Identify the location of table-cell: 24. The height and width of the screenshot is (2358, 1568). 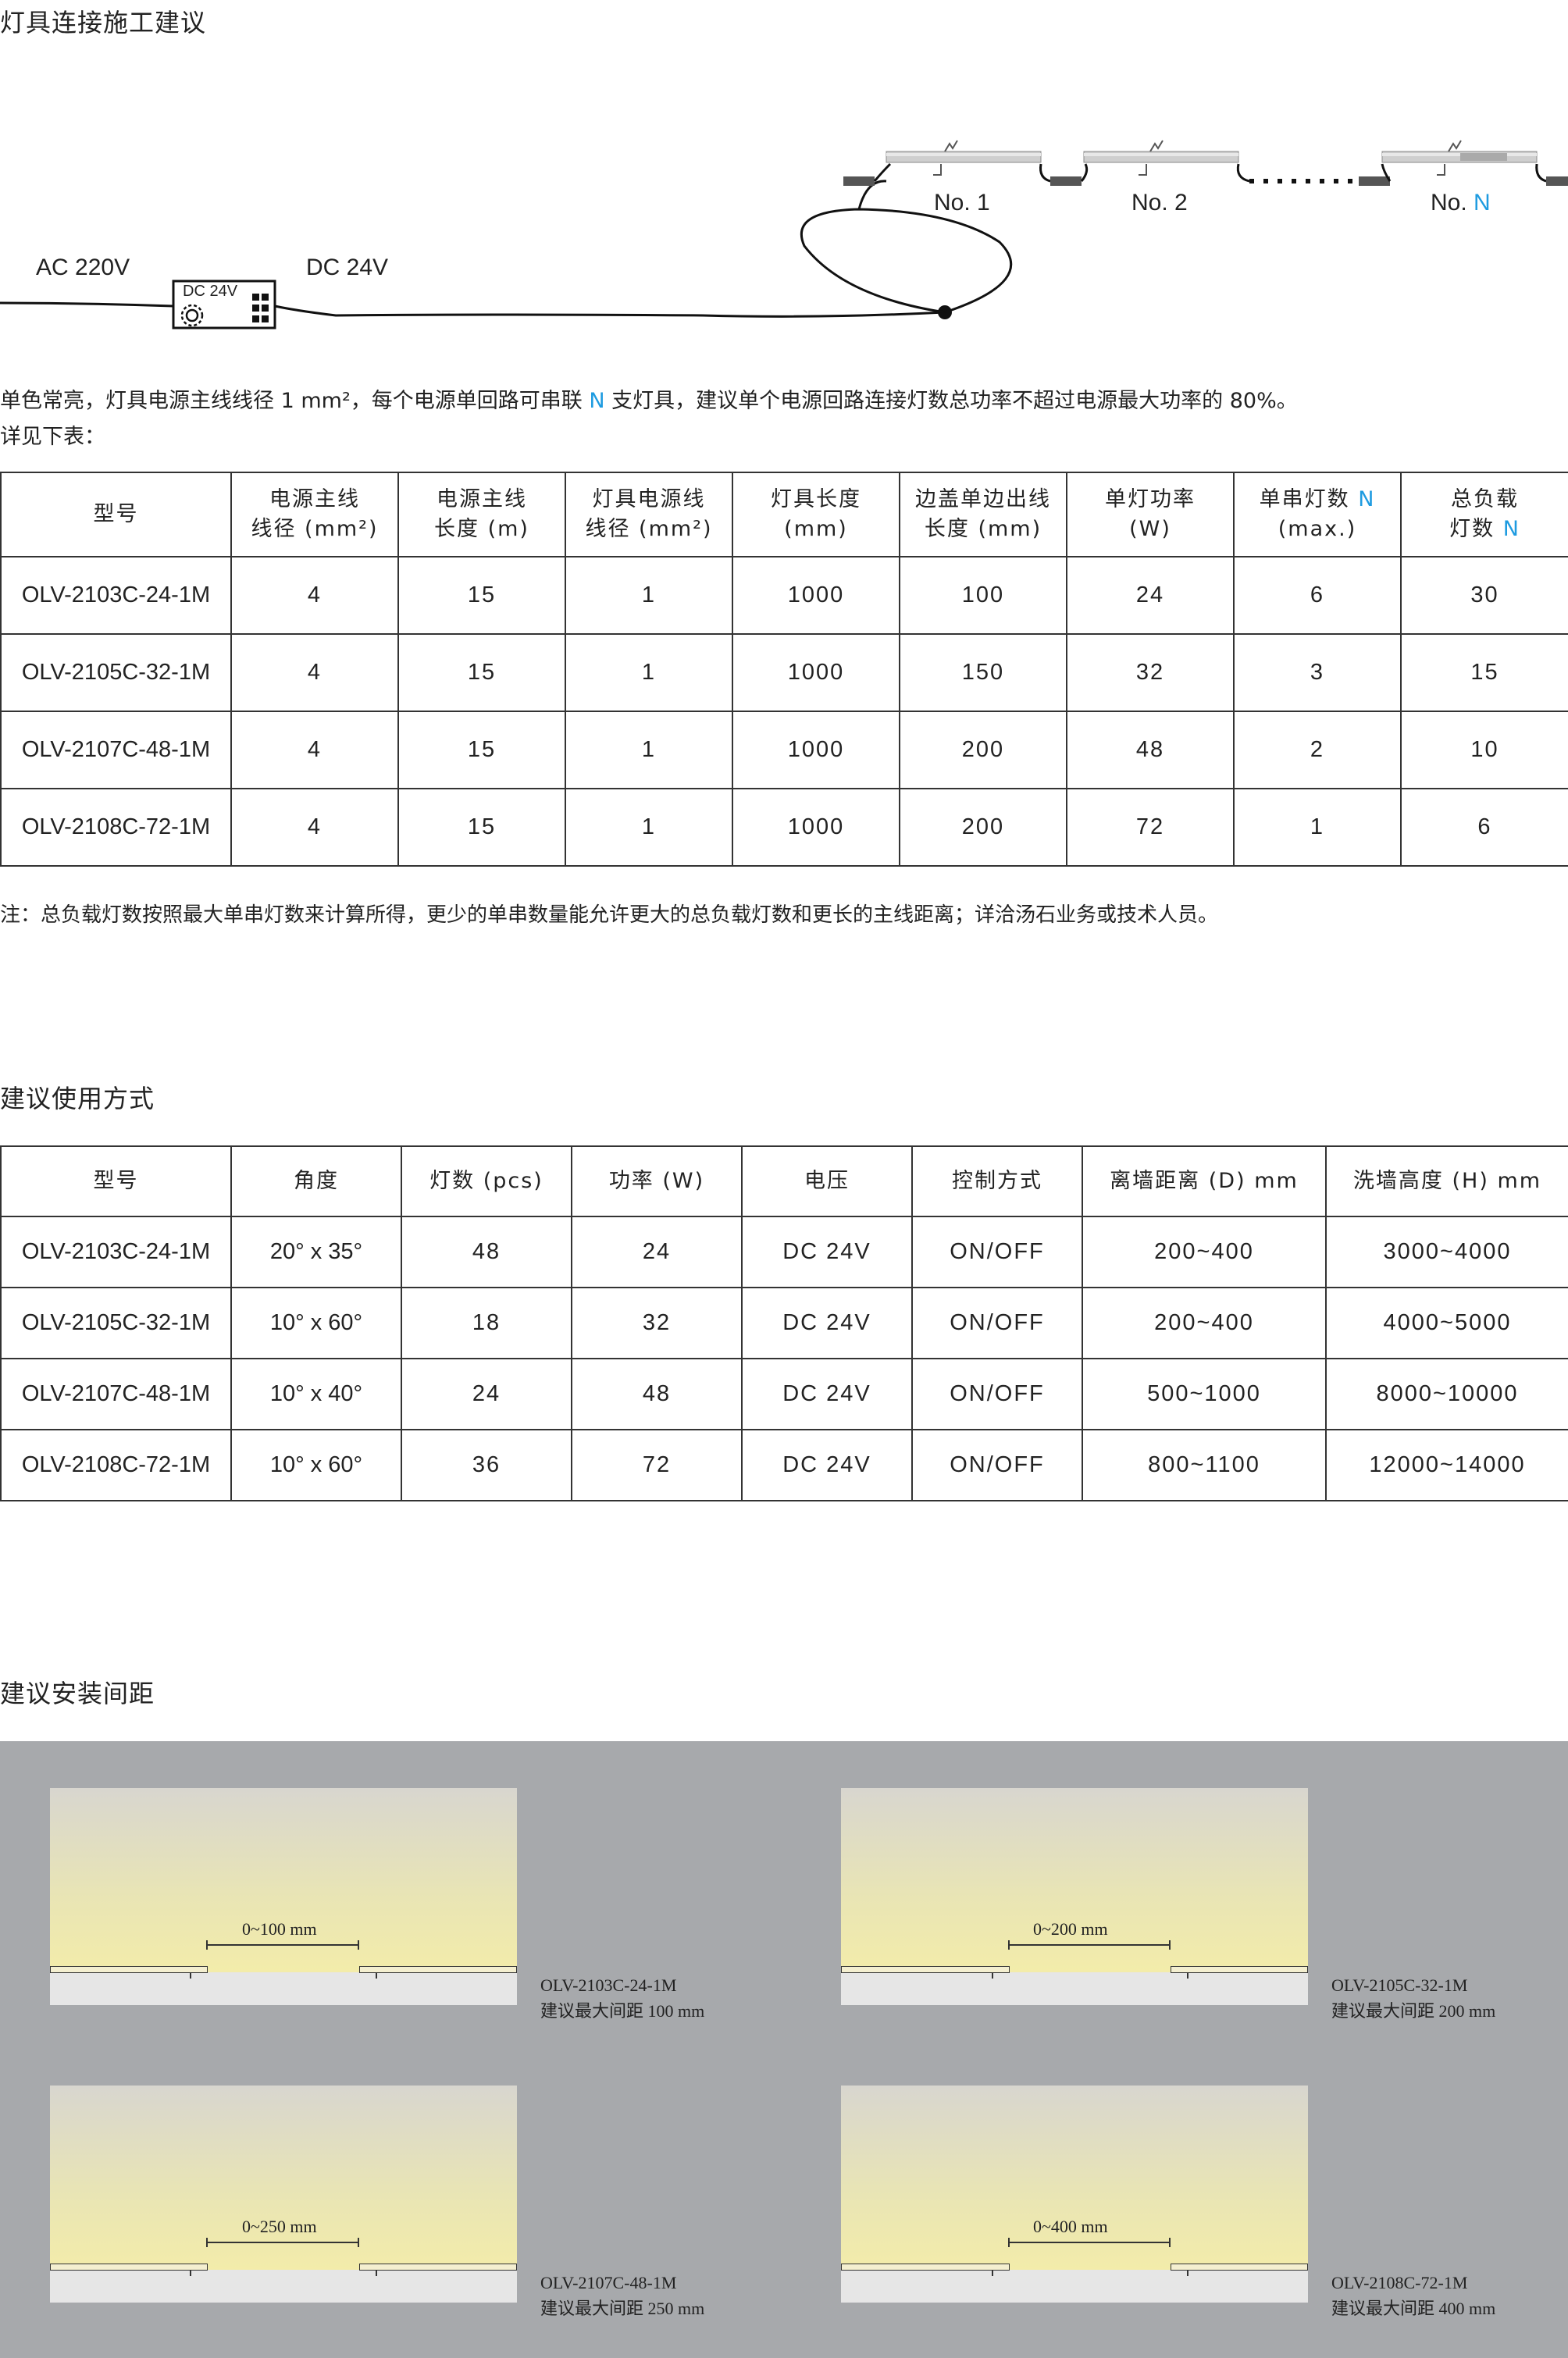
(657, 1252).